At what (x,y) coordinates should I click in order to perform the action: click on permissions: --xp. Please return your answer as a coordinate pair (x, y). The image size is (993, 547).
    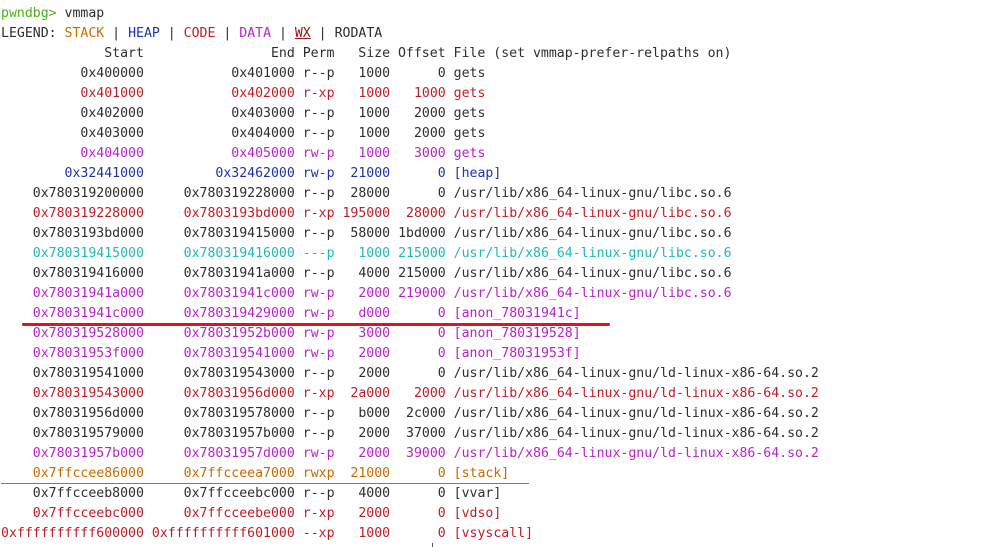
    Looking at the image, I should click on (318, 533).